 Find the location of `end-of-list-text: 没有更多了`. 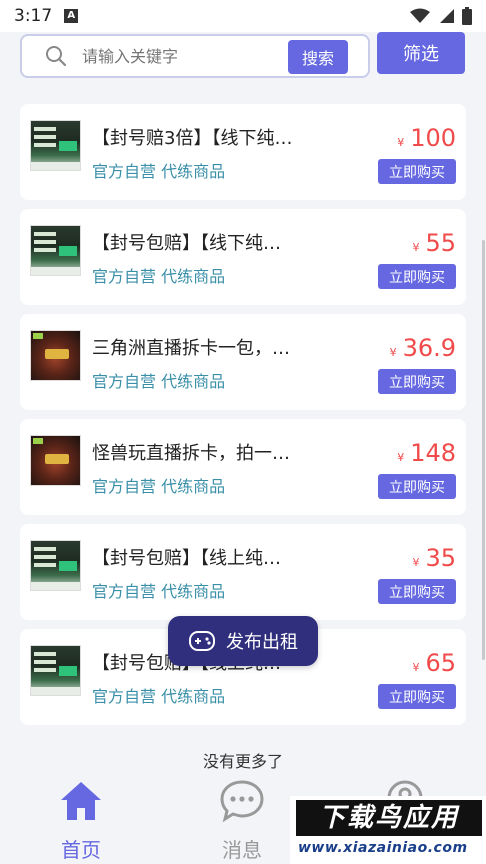

end-of-list-text: 没有更多了 is located at coordinates (242, 761).